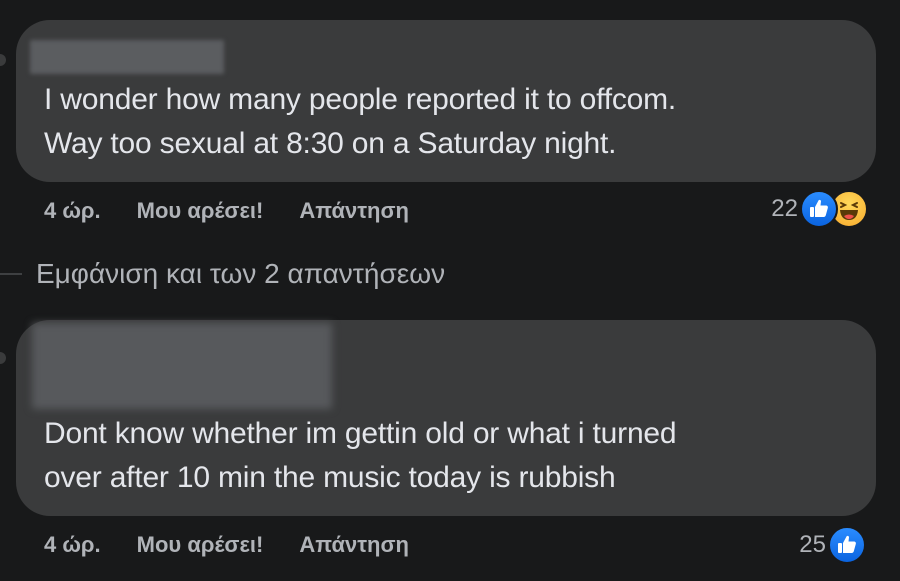 This screenshot has height=581, width=900. I want to click on reactions-summary: 25, so click(832, 545).